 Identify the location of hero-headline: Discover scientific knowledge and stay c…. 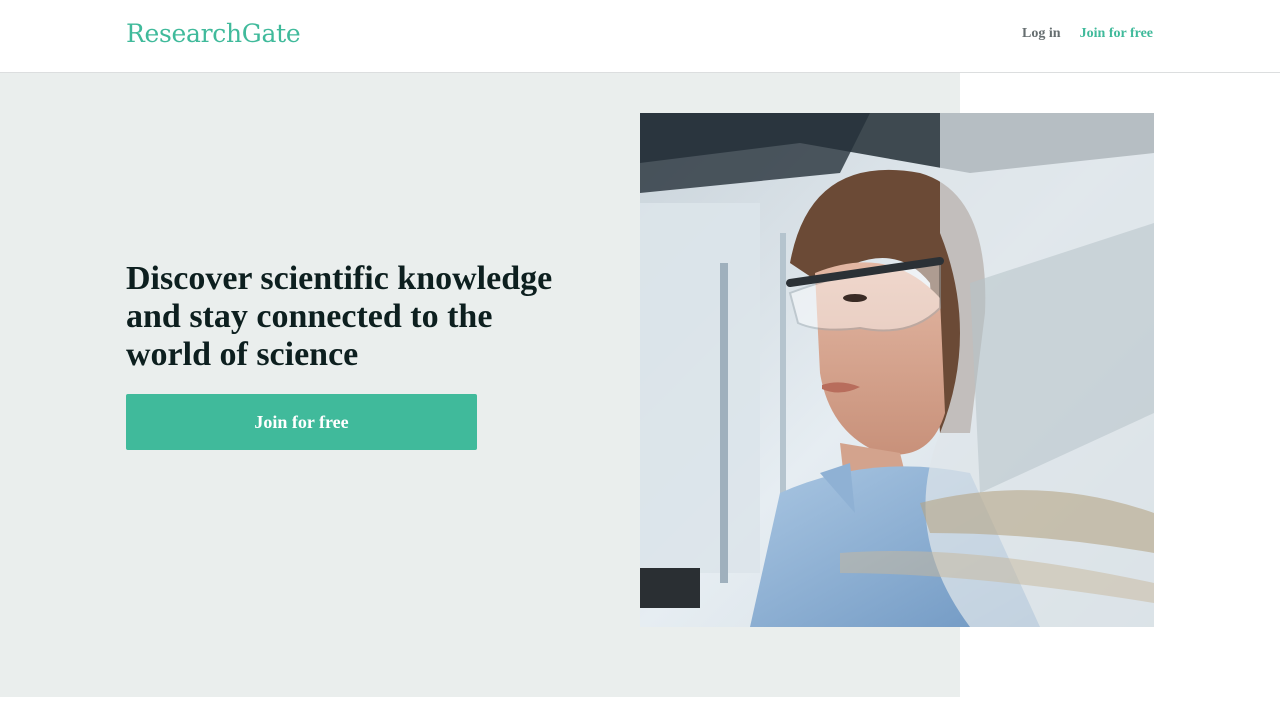
(339, 316).